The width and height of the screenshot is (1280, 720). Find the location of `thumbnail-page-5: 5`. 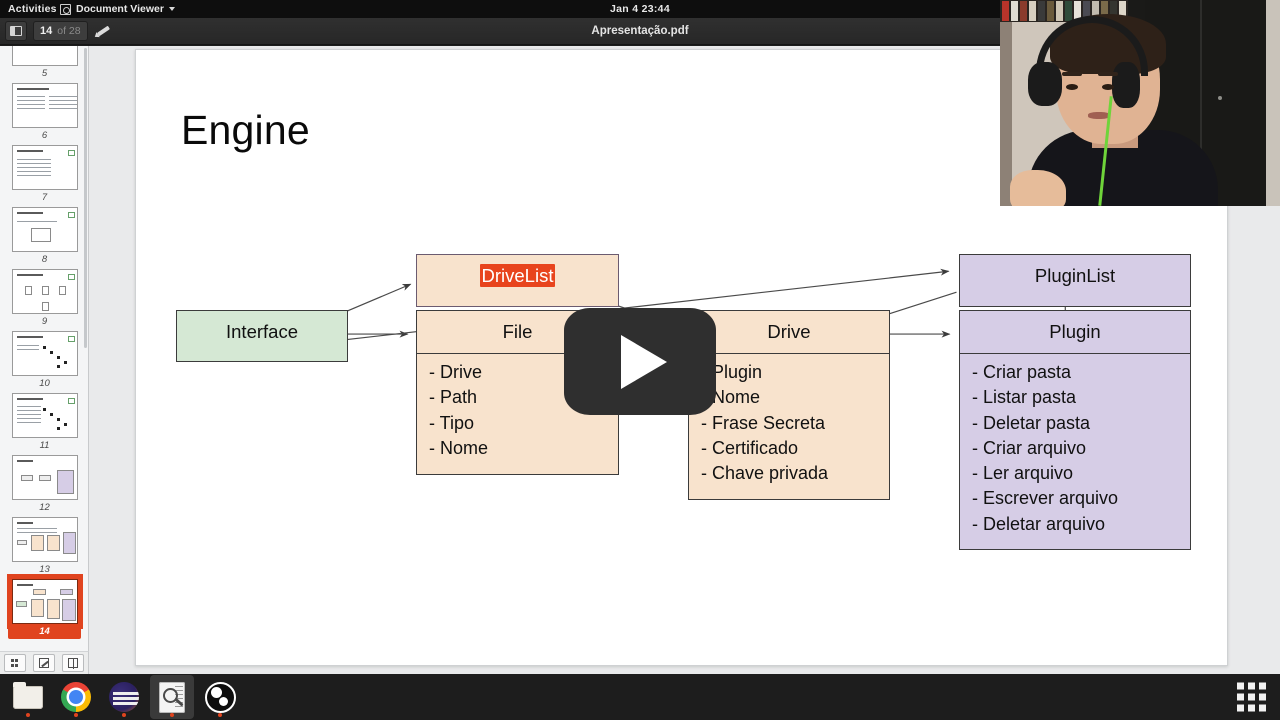

thumbnail-page-5: 5 is located at coordinates (44, 63).